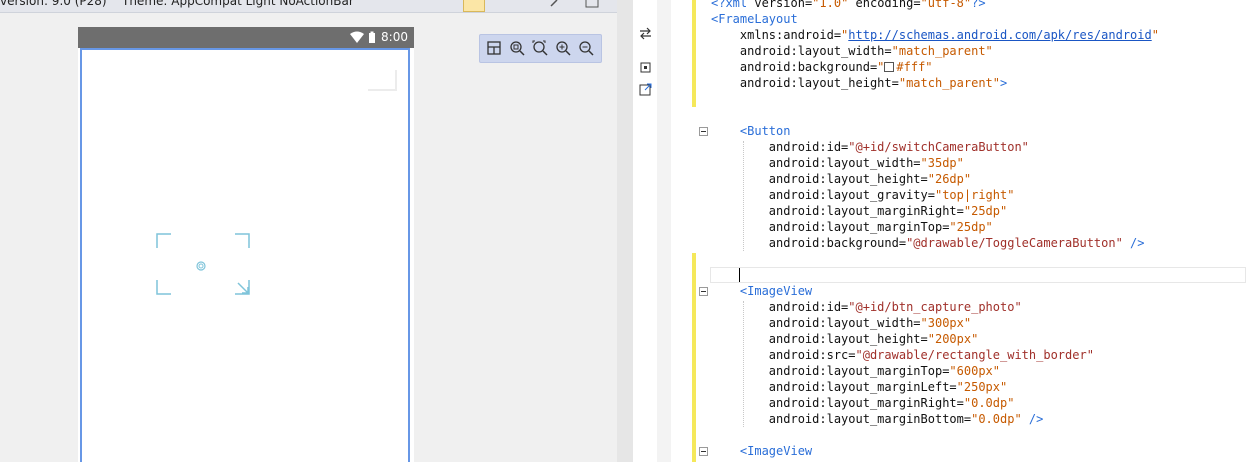  What do you see at coordinates (645, 33) in the screenshot?
I see `swap-panes-icon` at bounding box center [645, 33].